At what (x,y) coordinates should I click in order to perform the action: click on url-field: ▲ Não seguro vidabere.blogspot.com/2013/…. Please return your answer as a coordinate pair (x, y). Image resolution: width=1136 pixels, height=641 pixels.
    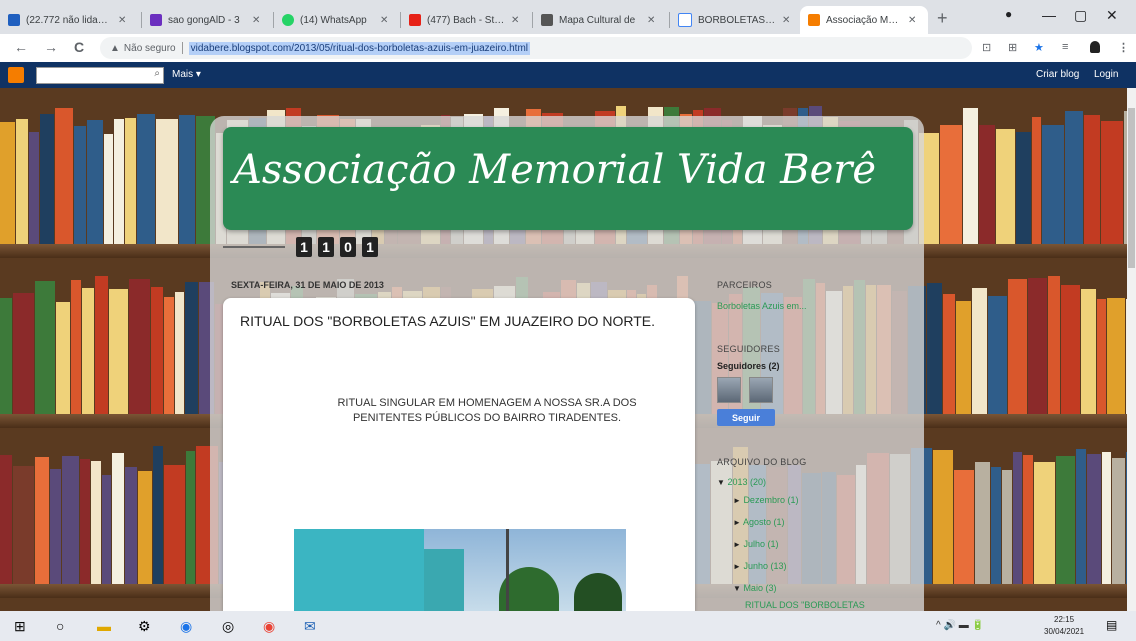
    Looking at the image, I should click on (536, 48).